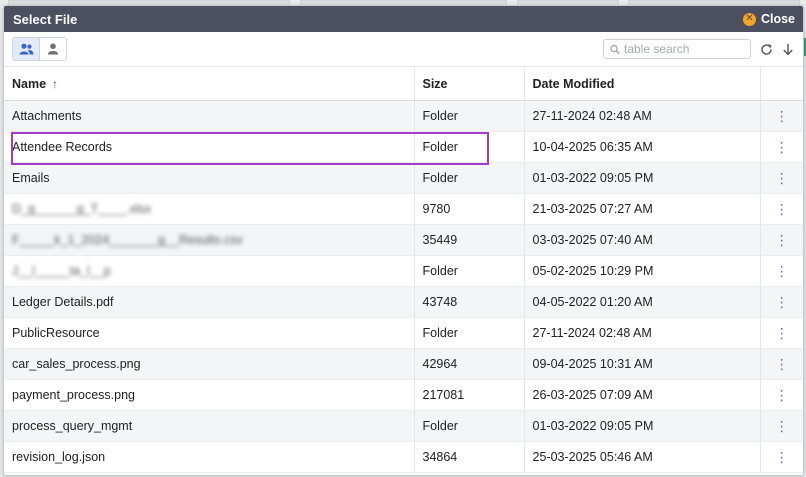  I want to click on file-name: F_____k_1_2024_______g__Results.csv, so click(127, 240).